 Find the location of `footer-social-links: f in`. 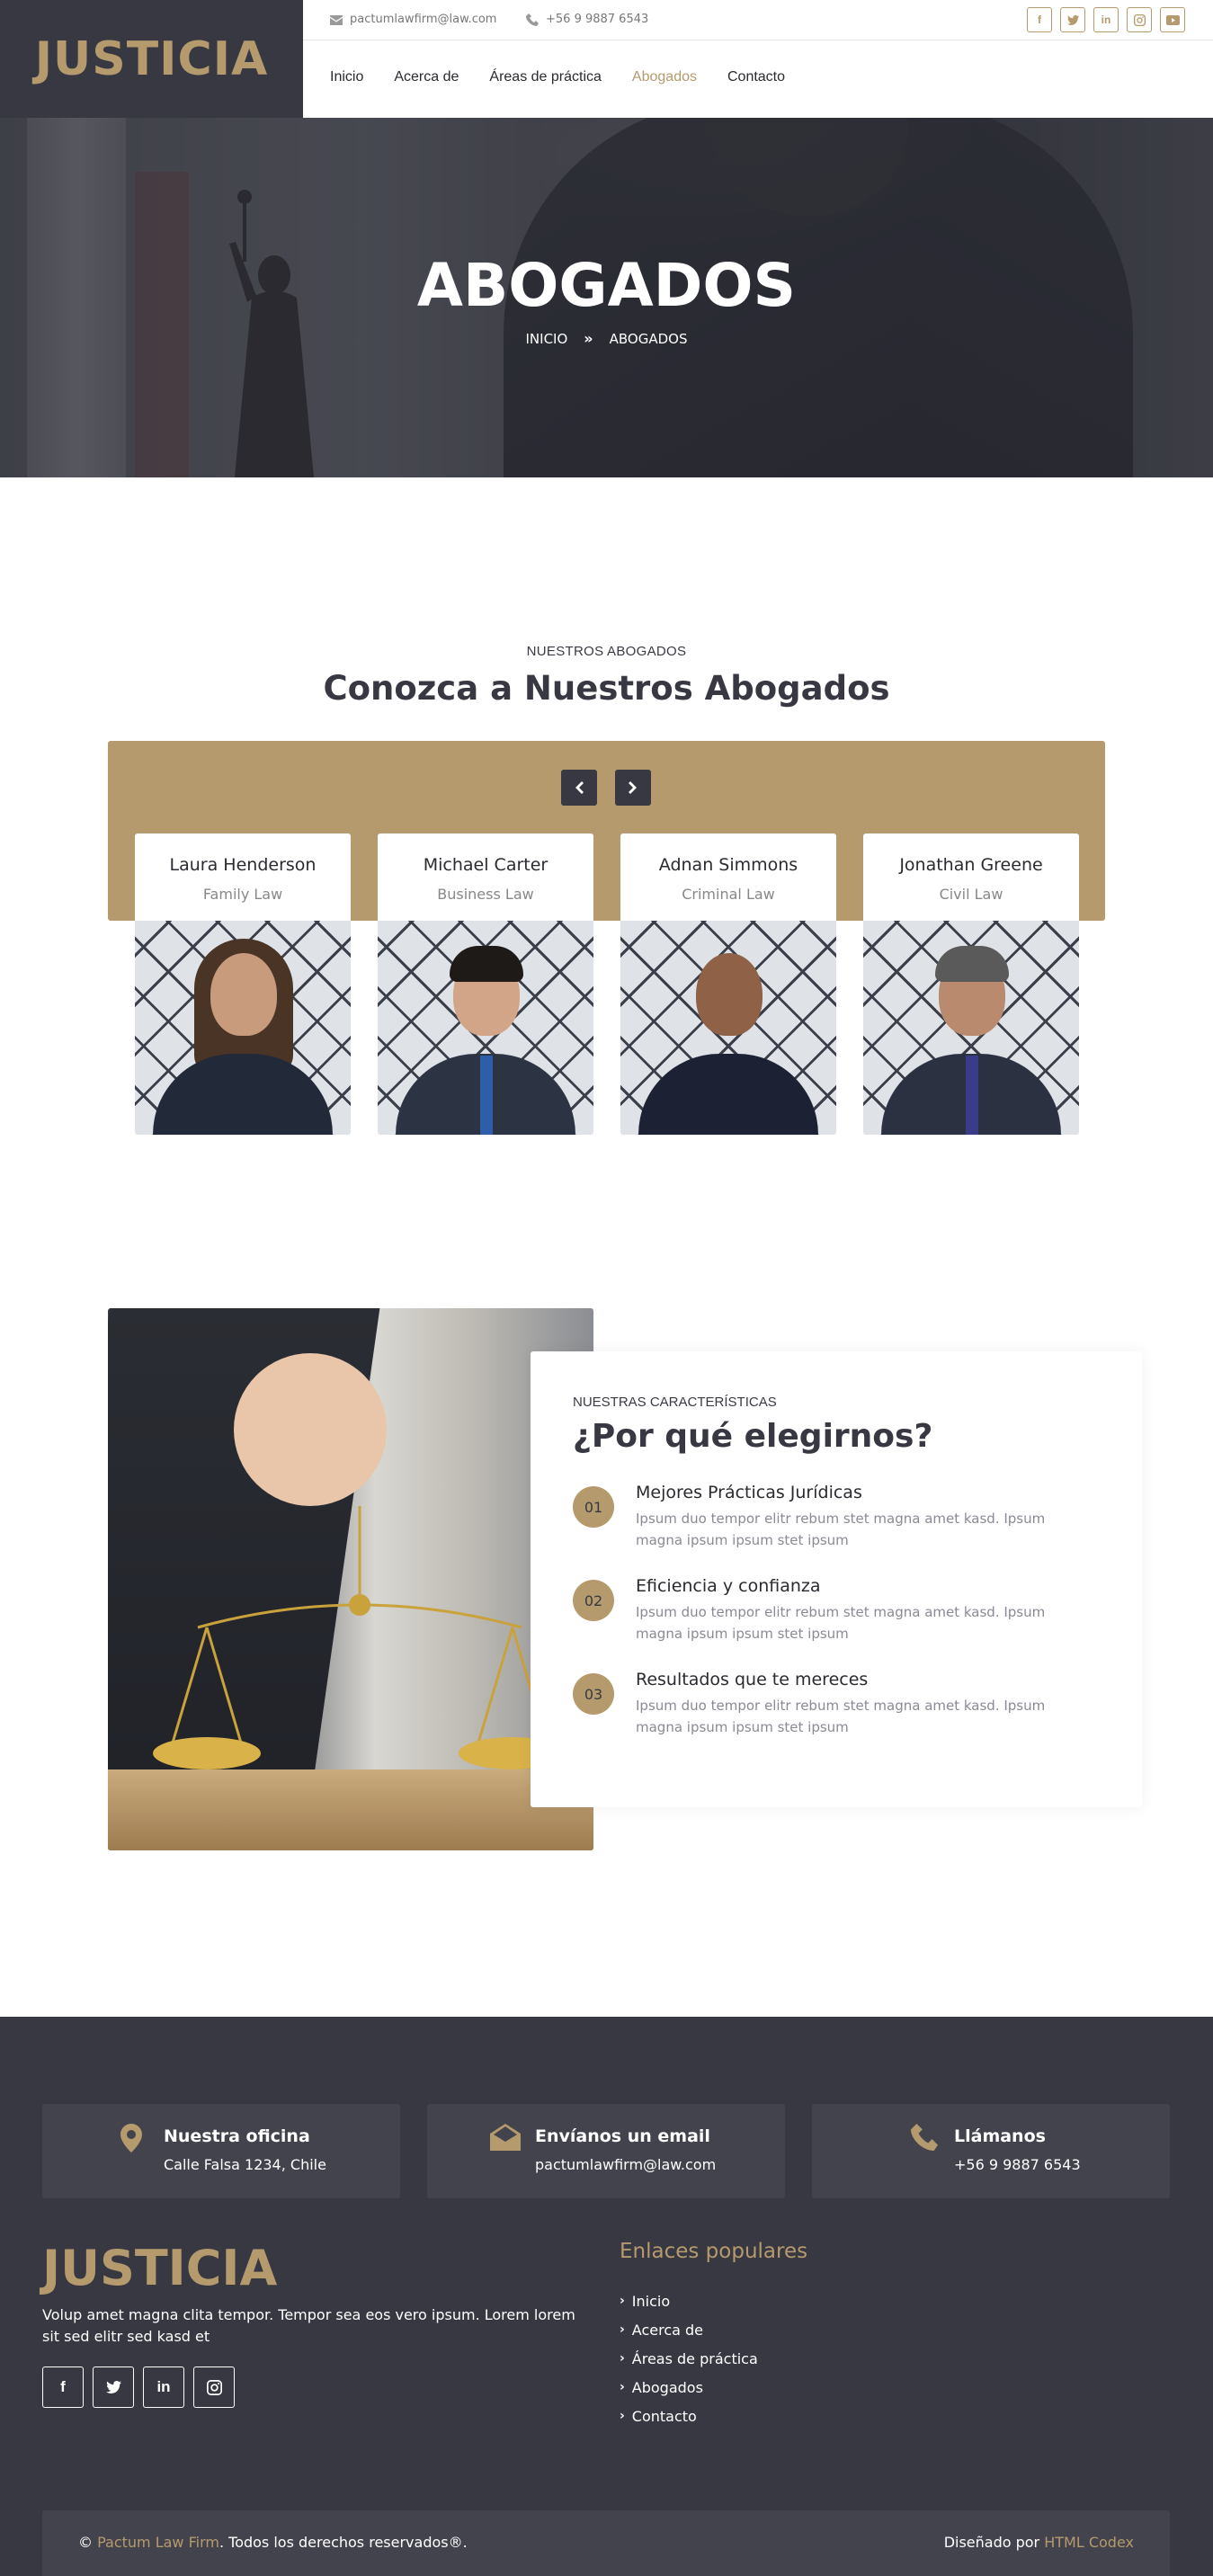

footer-social-links: f in is located at coordinates (138, 2388).